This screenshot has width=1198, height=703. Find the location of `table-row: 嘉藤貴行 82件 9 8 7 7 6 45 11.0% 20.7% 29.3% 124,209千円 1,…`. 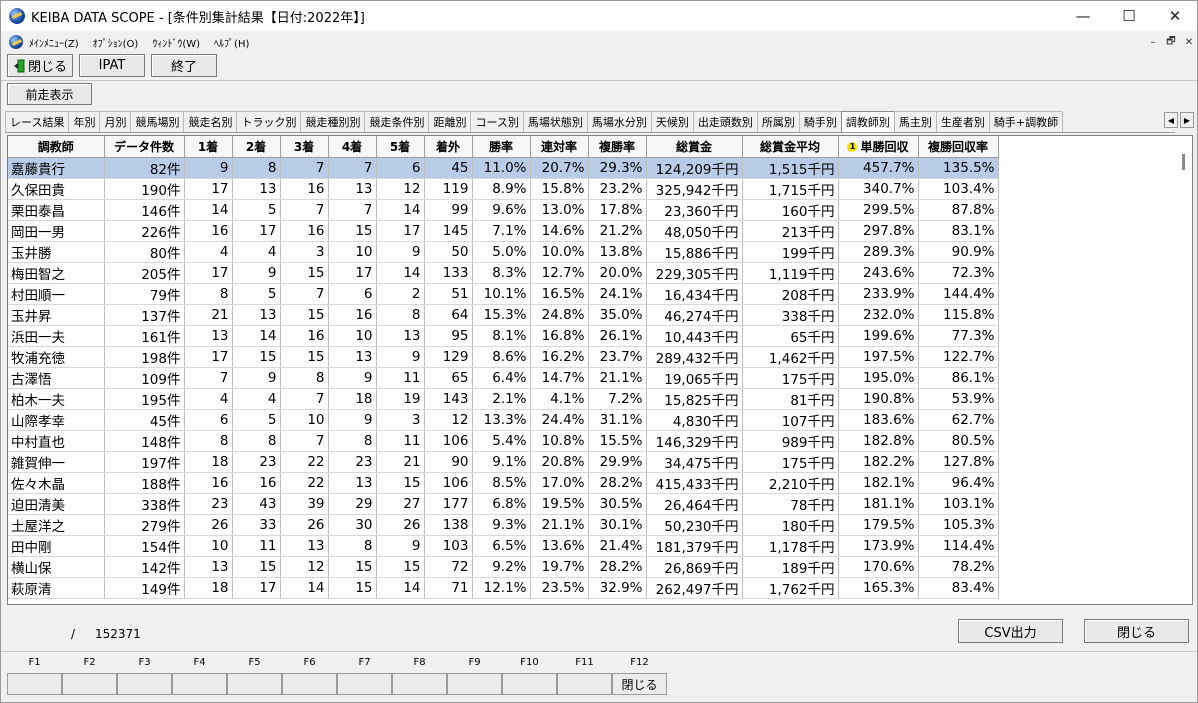

table-row: 嘉藤貴行 82件 9 8 7 7 6 45 11.0% 20.7% 29.3% 124,209千円 1,… is located at coordinates (503, 168).